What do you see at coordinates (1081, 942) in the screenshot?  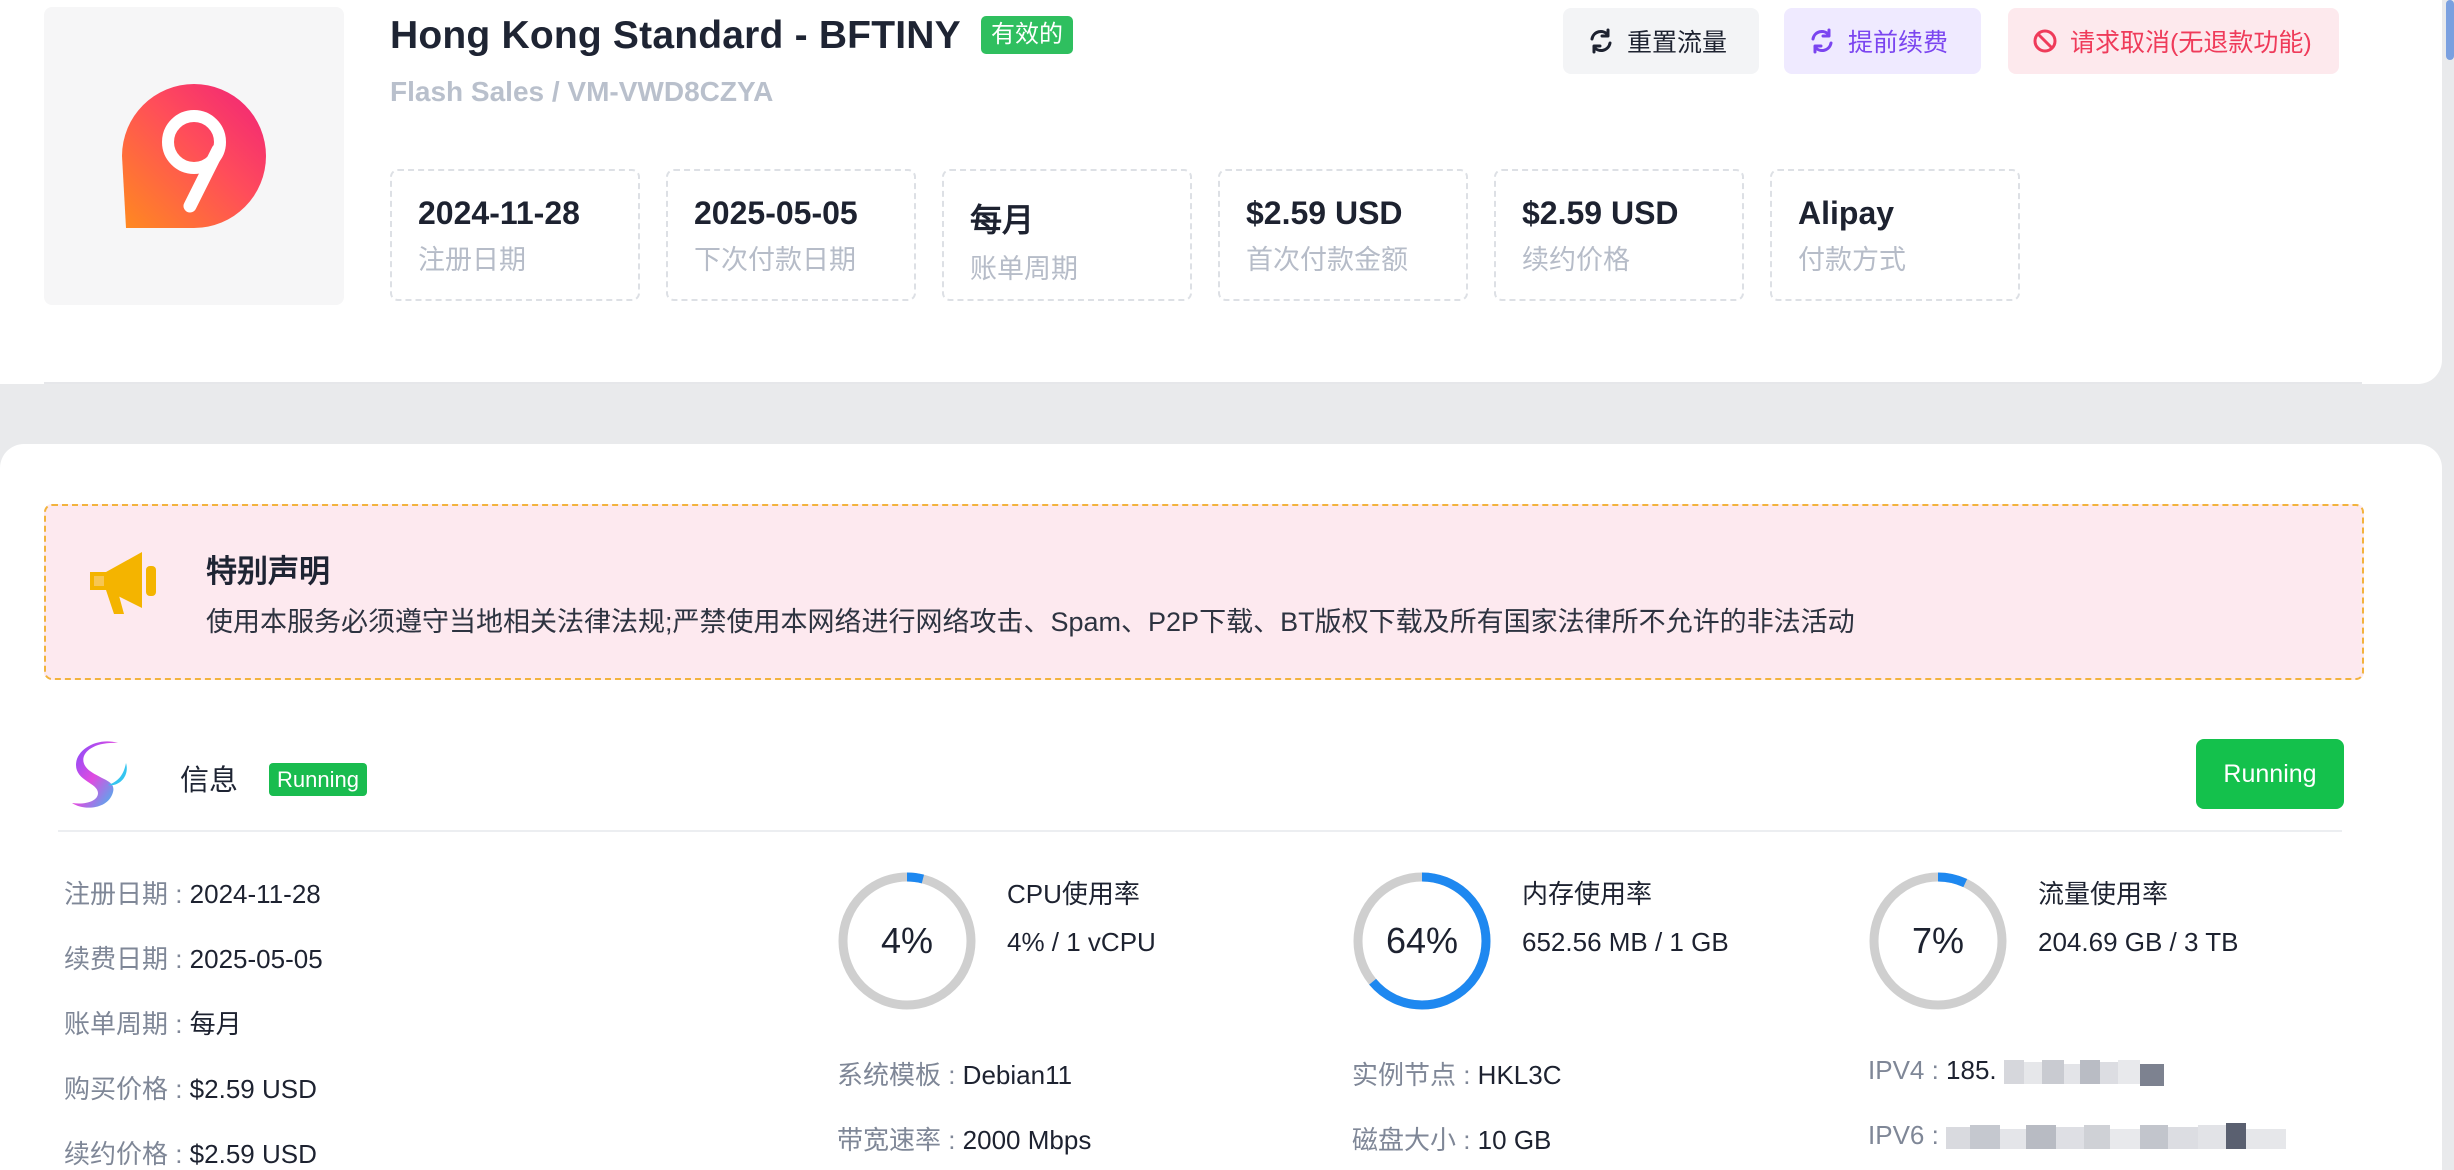 I see `cpu-usage-value: 4% / 1 vCPU` at bounding box center [1081, 942].